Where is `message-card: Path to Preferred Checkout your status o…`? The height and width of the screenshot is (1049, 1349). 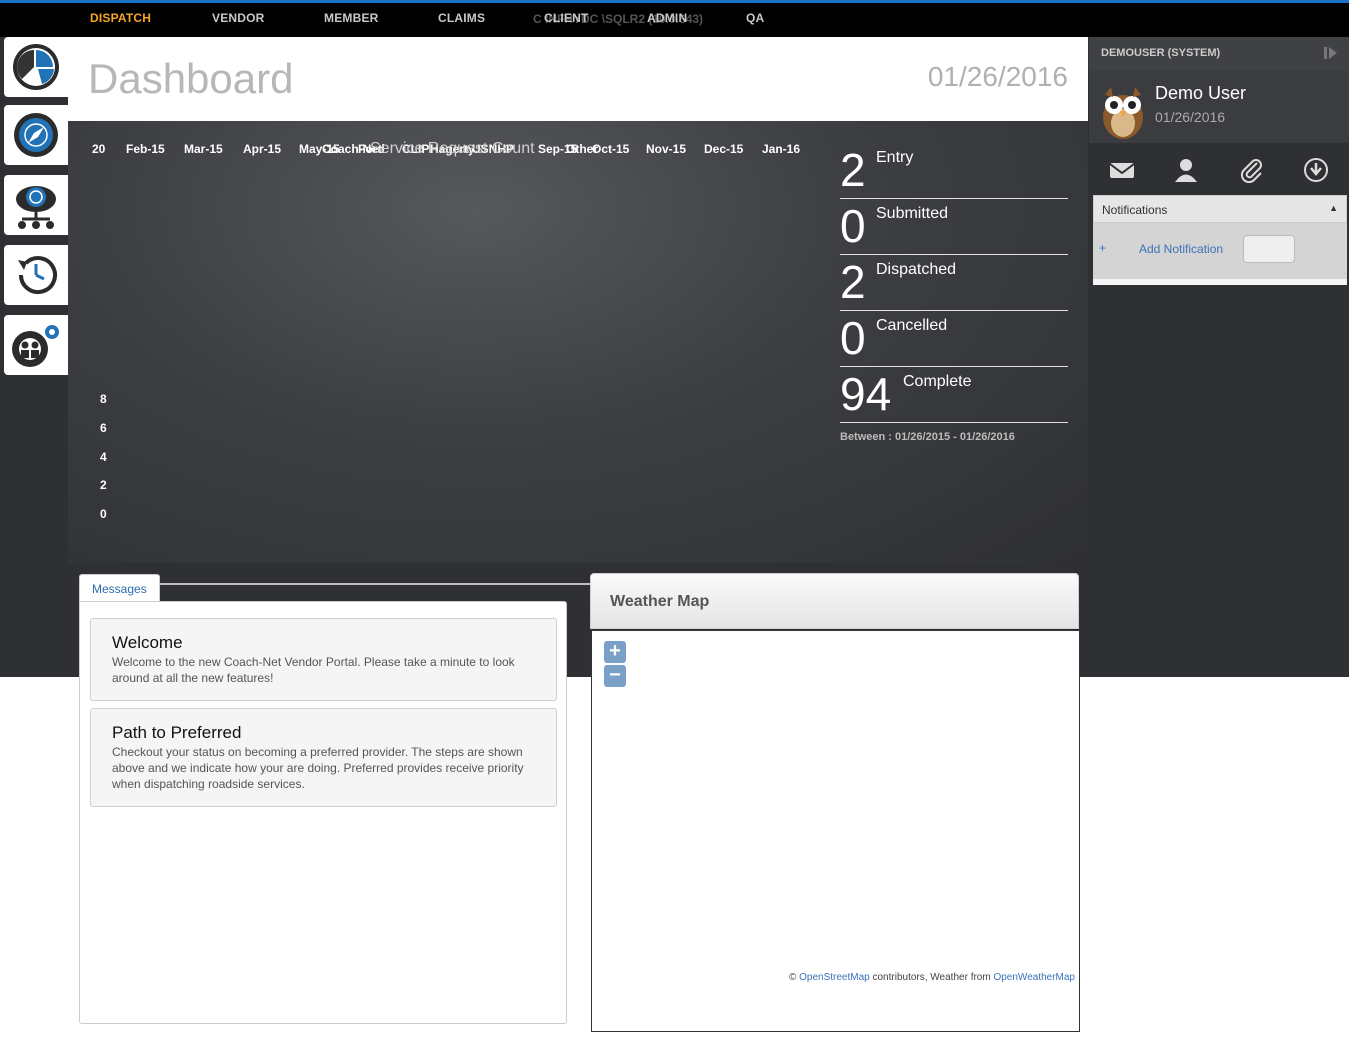 message-card: Path to Preferred Checkout your status o… is located at coordinates (323, 757).